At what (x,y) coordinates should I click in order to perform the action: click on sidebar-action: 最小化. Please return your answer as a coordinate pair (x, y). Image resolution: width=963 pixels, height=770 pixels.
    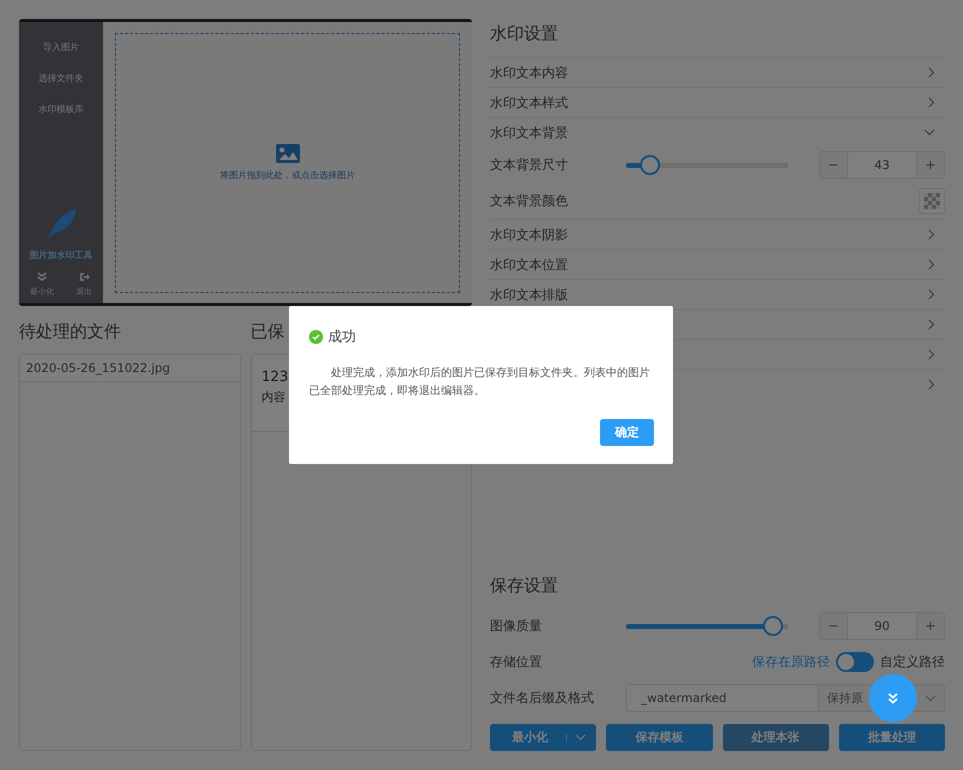
    Looking at the image, I should click on (42, 284).